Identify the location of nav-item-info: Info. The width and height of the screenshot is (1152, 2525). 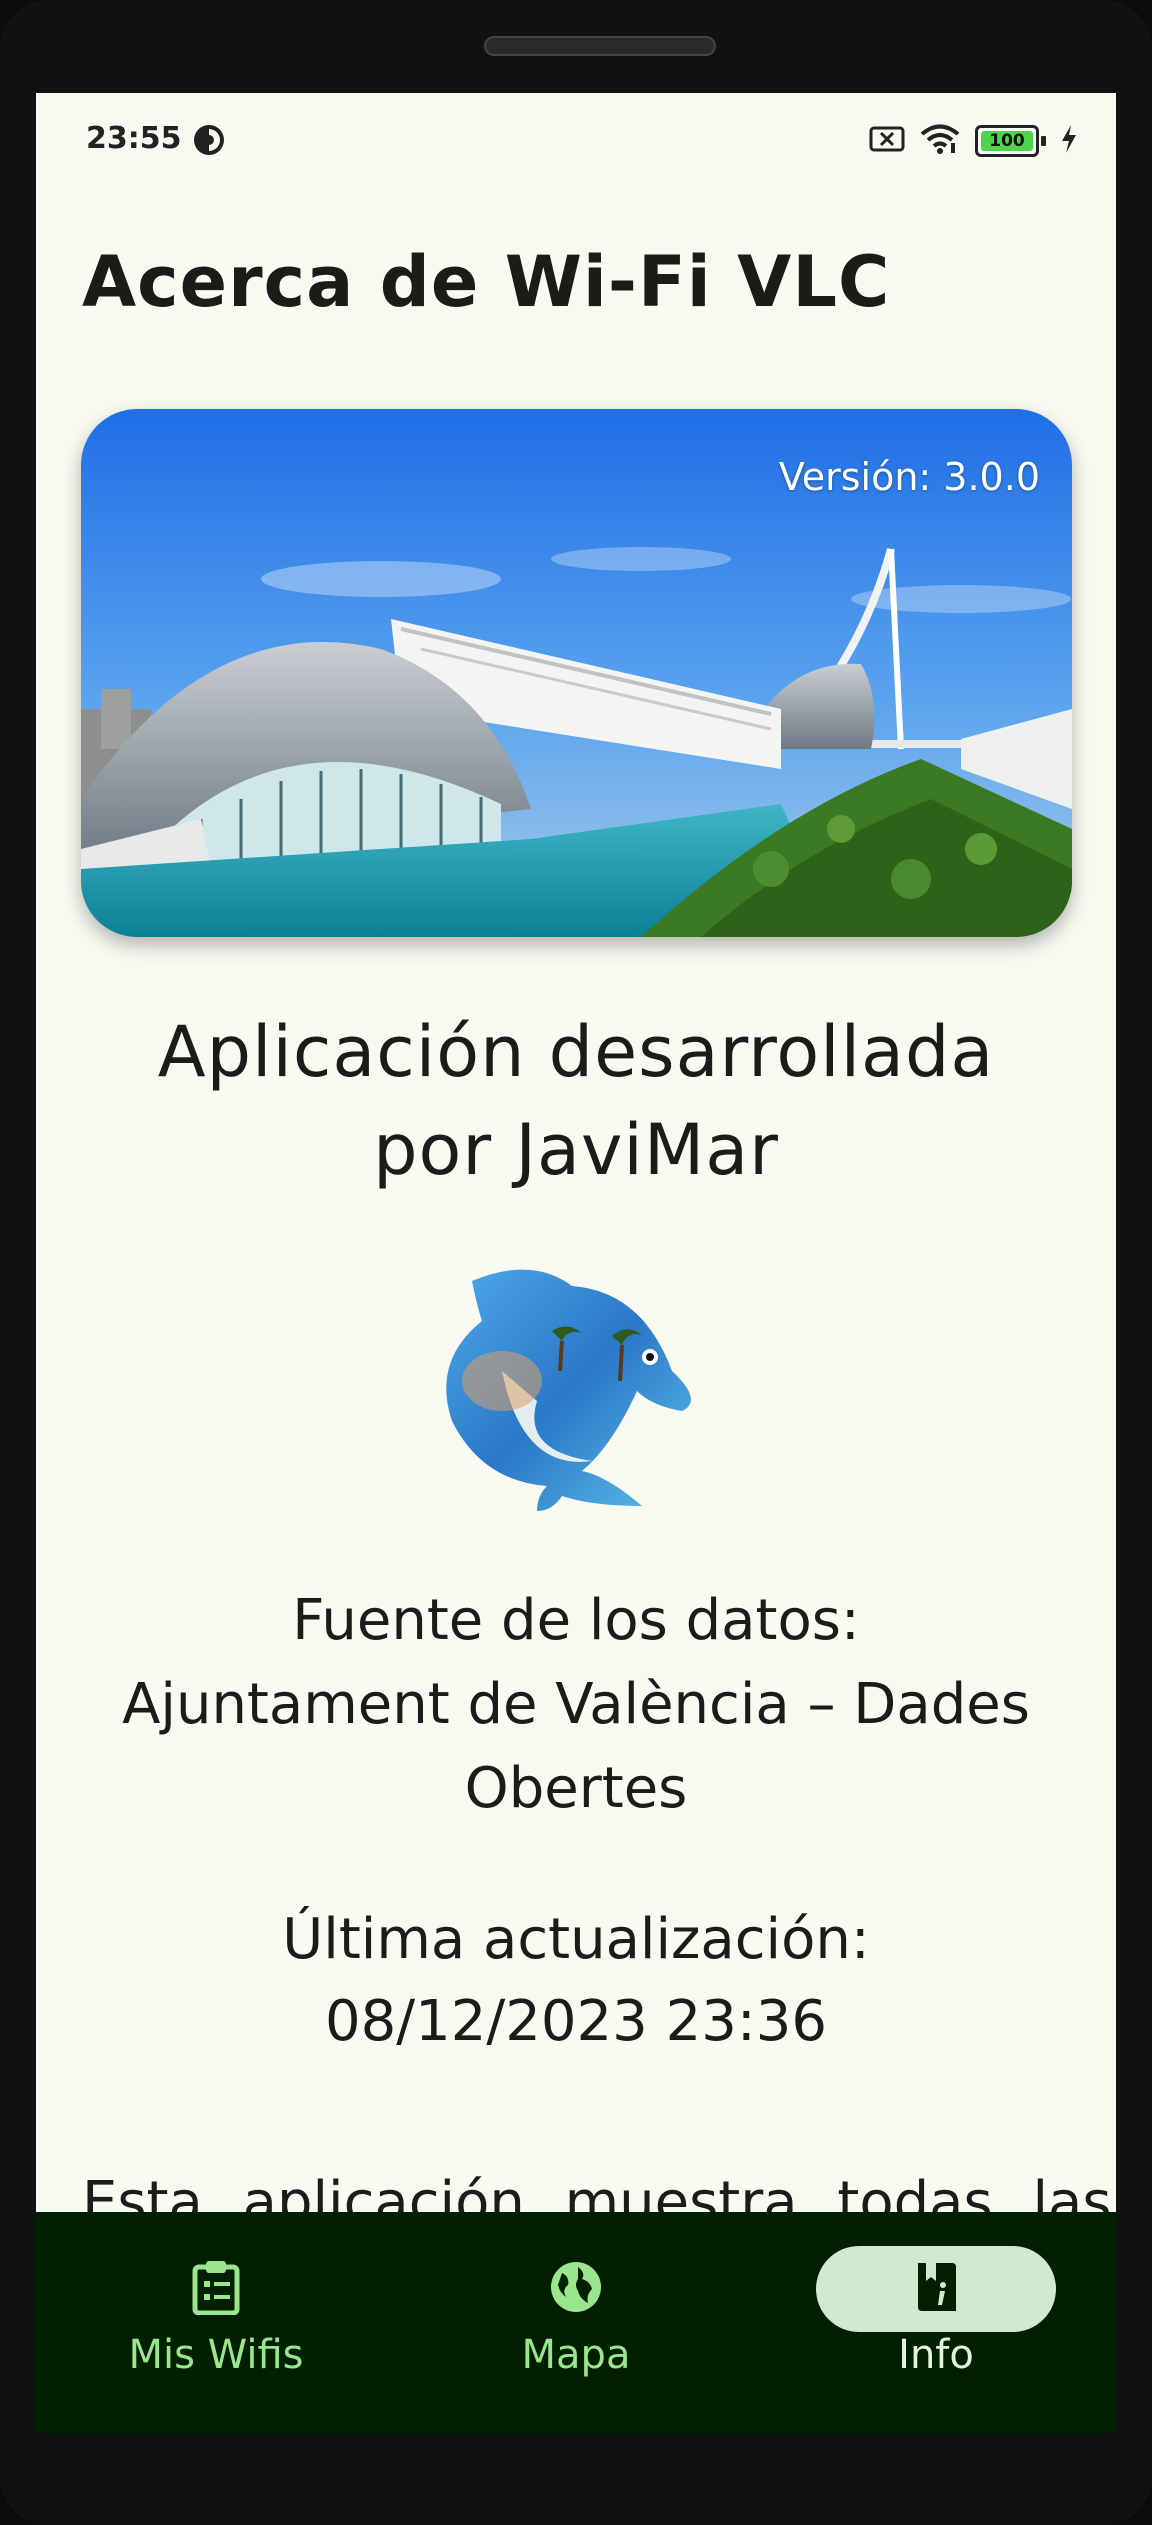
(936, 2322).